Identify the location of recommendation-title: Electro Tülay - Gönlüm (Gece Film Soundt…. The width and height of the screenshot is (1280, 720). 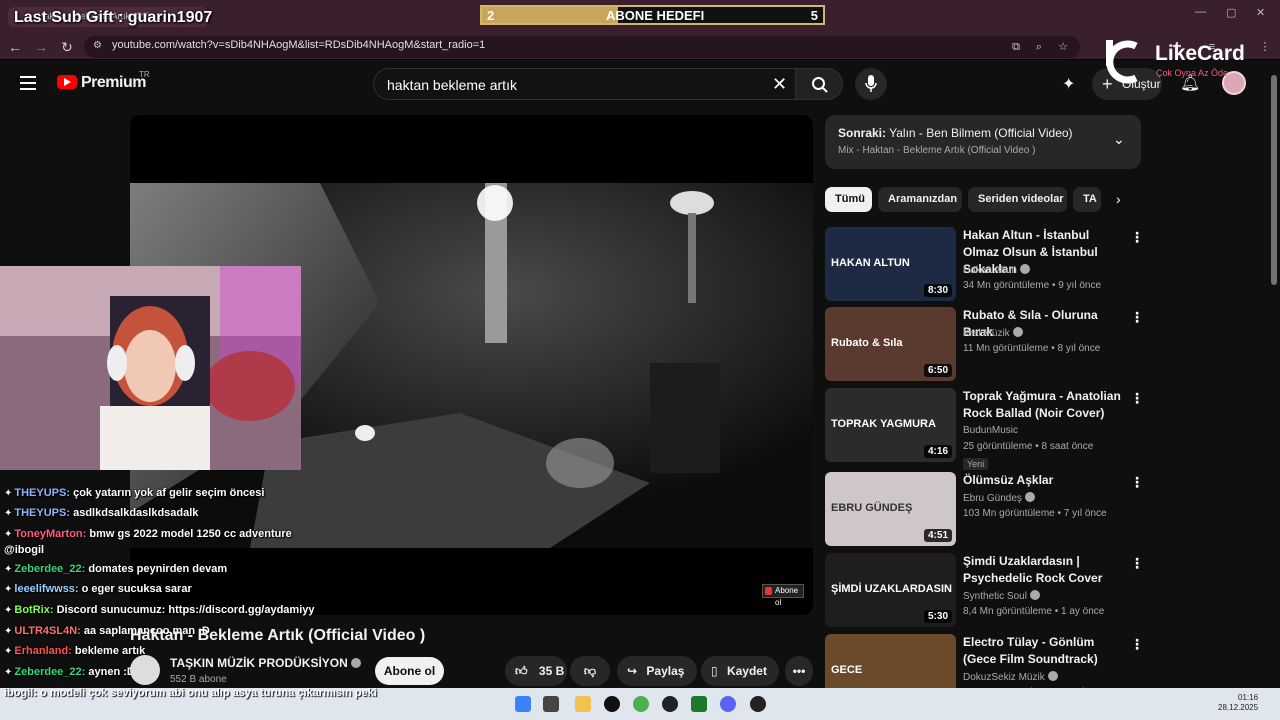
(1043, 651).